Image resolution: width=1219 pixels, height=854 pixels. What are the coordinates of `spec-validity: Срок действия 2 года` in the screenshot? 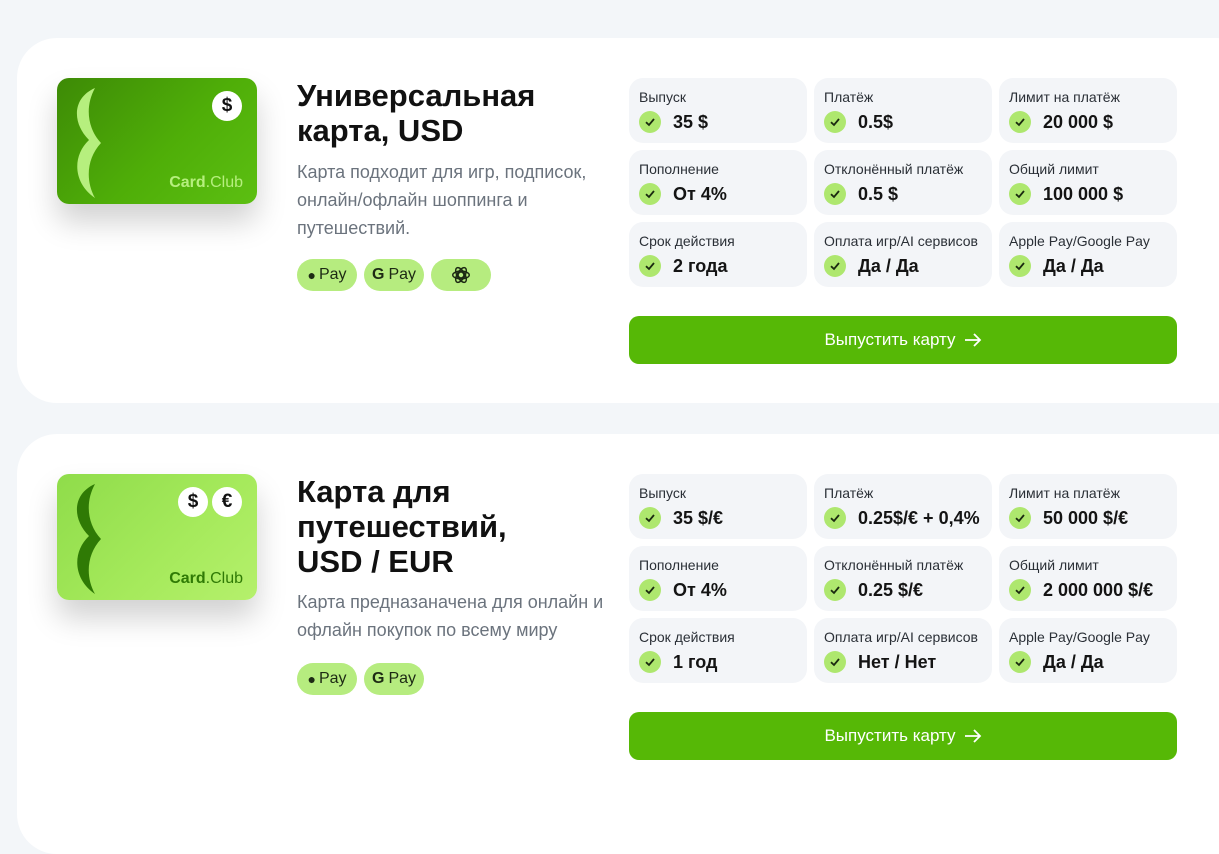 It's located at (718, 254).